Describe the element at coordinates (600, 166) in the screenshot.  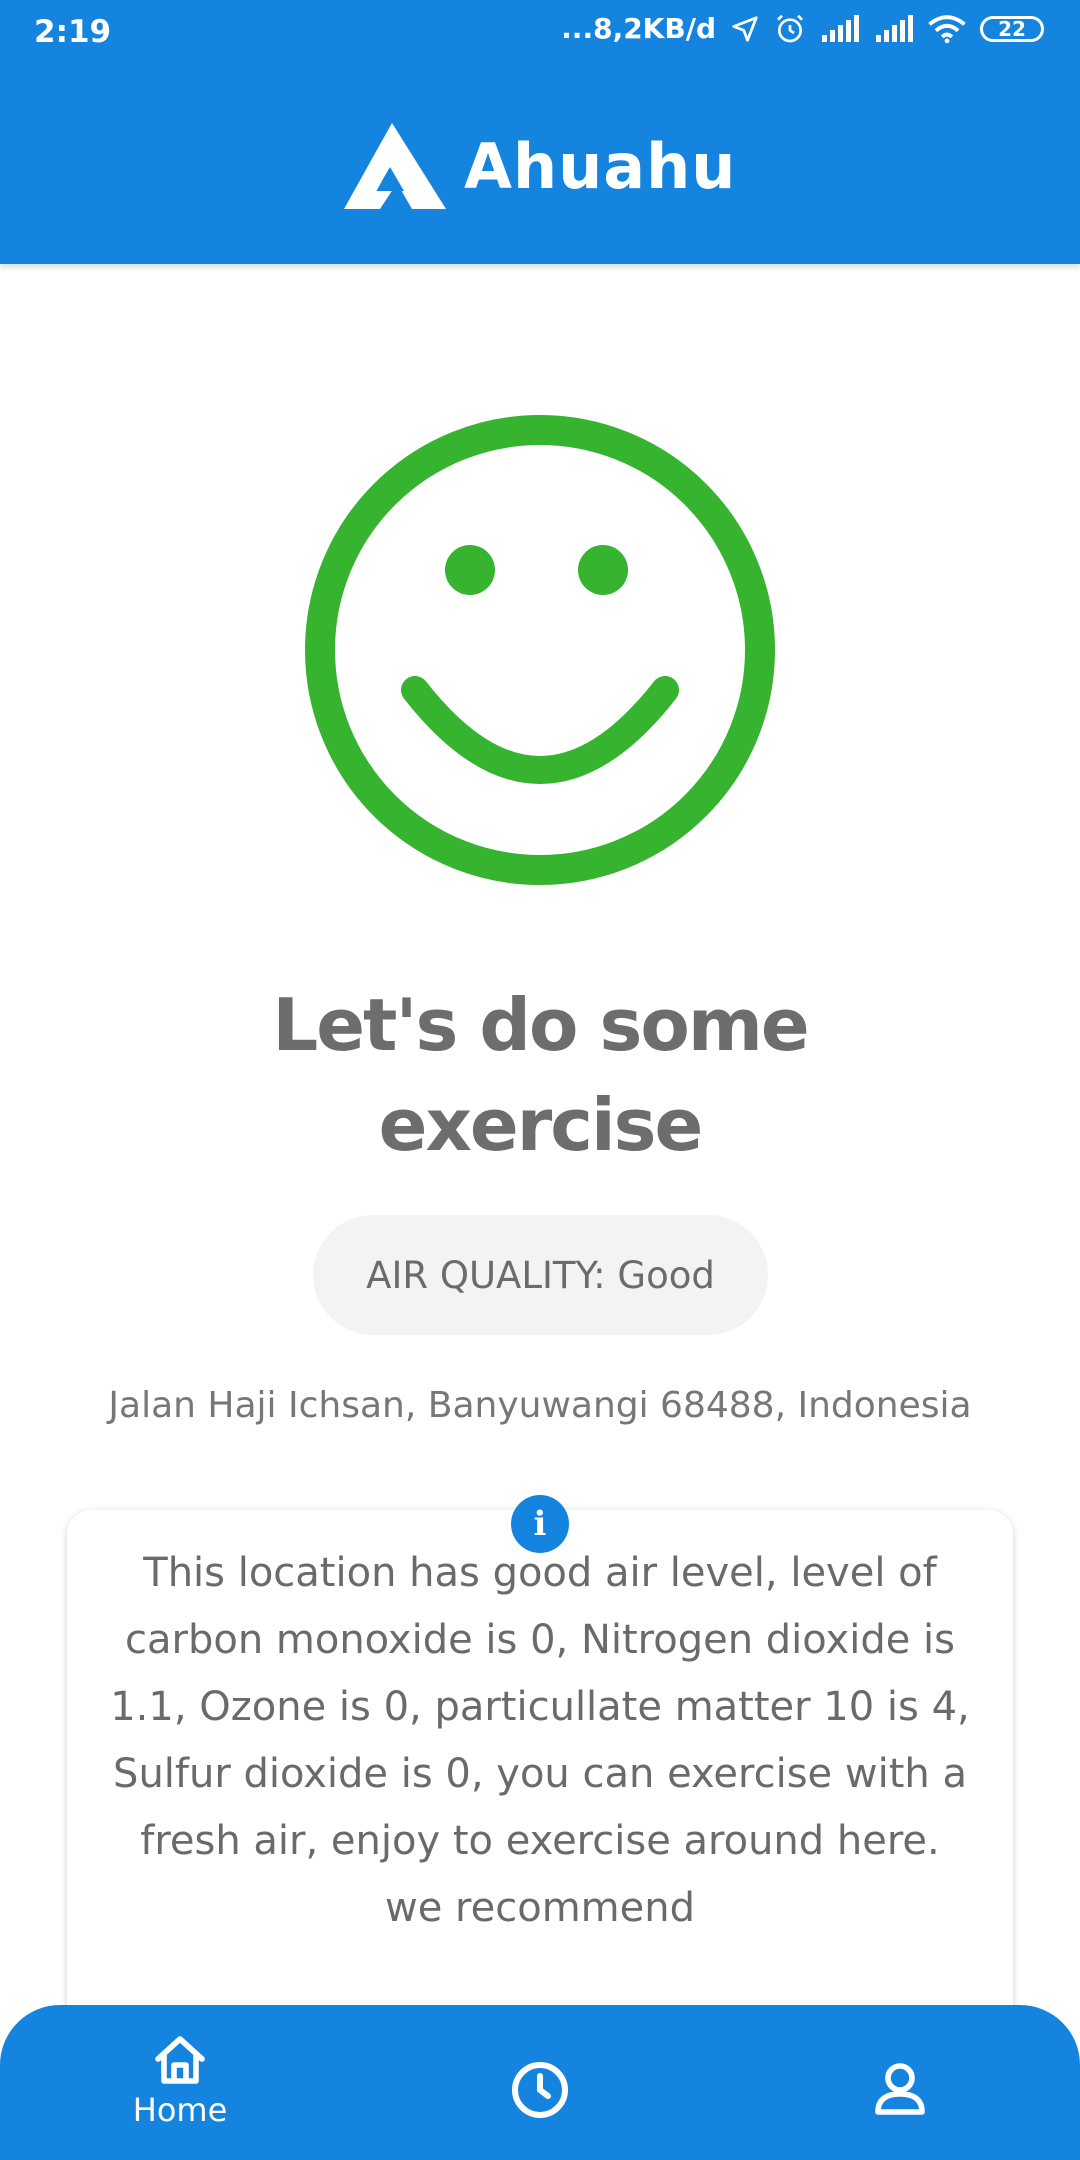
I see `brand-name: Ahuahu` at that location.